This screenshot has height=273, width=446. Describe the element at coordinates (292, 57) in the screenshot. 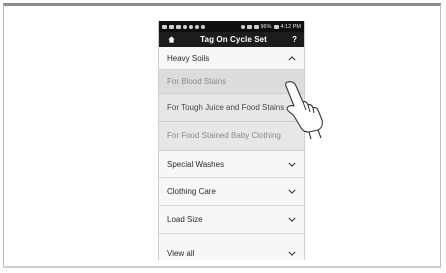

I see `chevron-up-icon` at that location.